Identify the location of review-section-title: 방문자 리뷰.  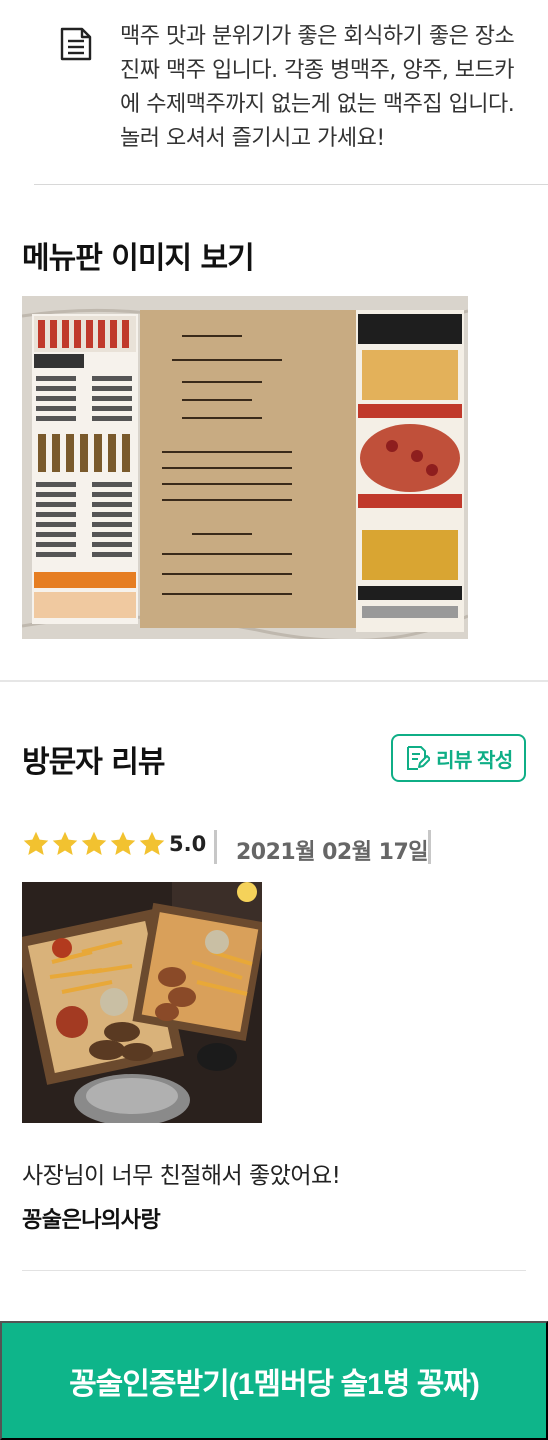
(93, 762).